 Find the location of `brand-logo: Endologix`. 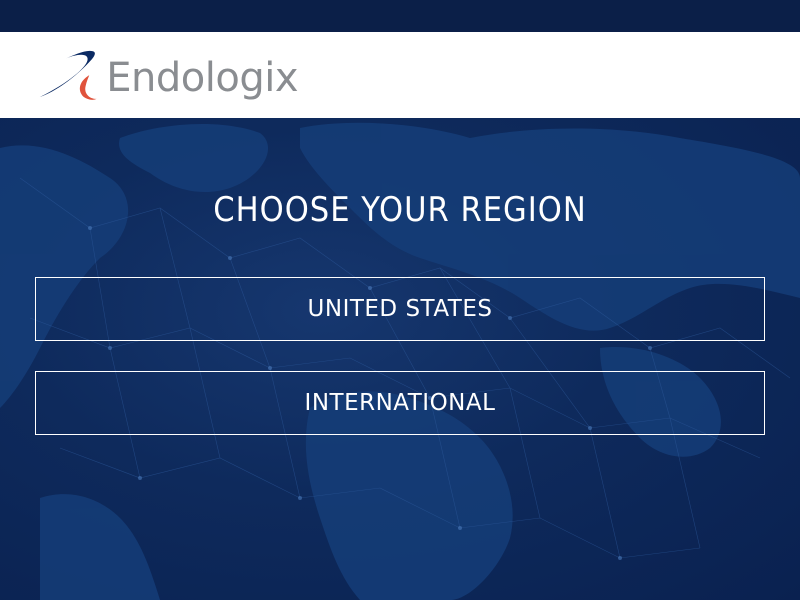

brand-logo: Endologix is located at coordinates (168, 76).